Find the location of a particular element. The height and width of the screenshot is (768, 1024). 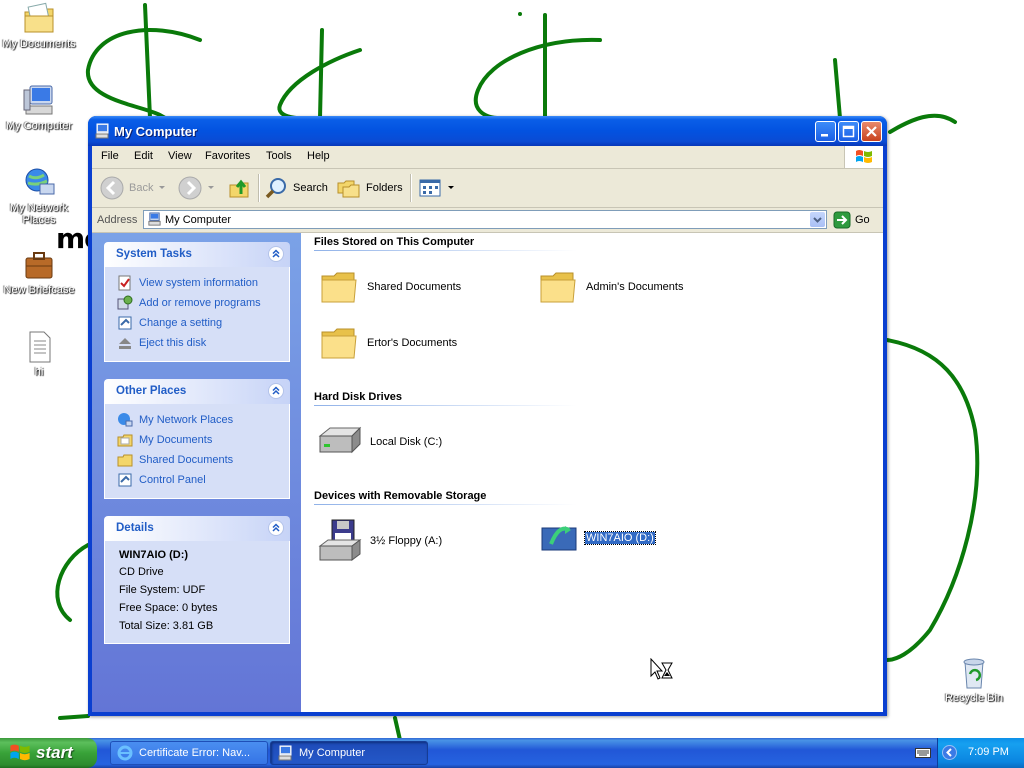

desktop-icon-my-documents: My Documents is located at coordinates (39, 26).